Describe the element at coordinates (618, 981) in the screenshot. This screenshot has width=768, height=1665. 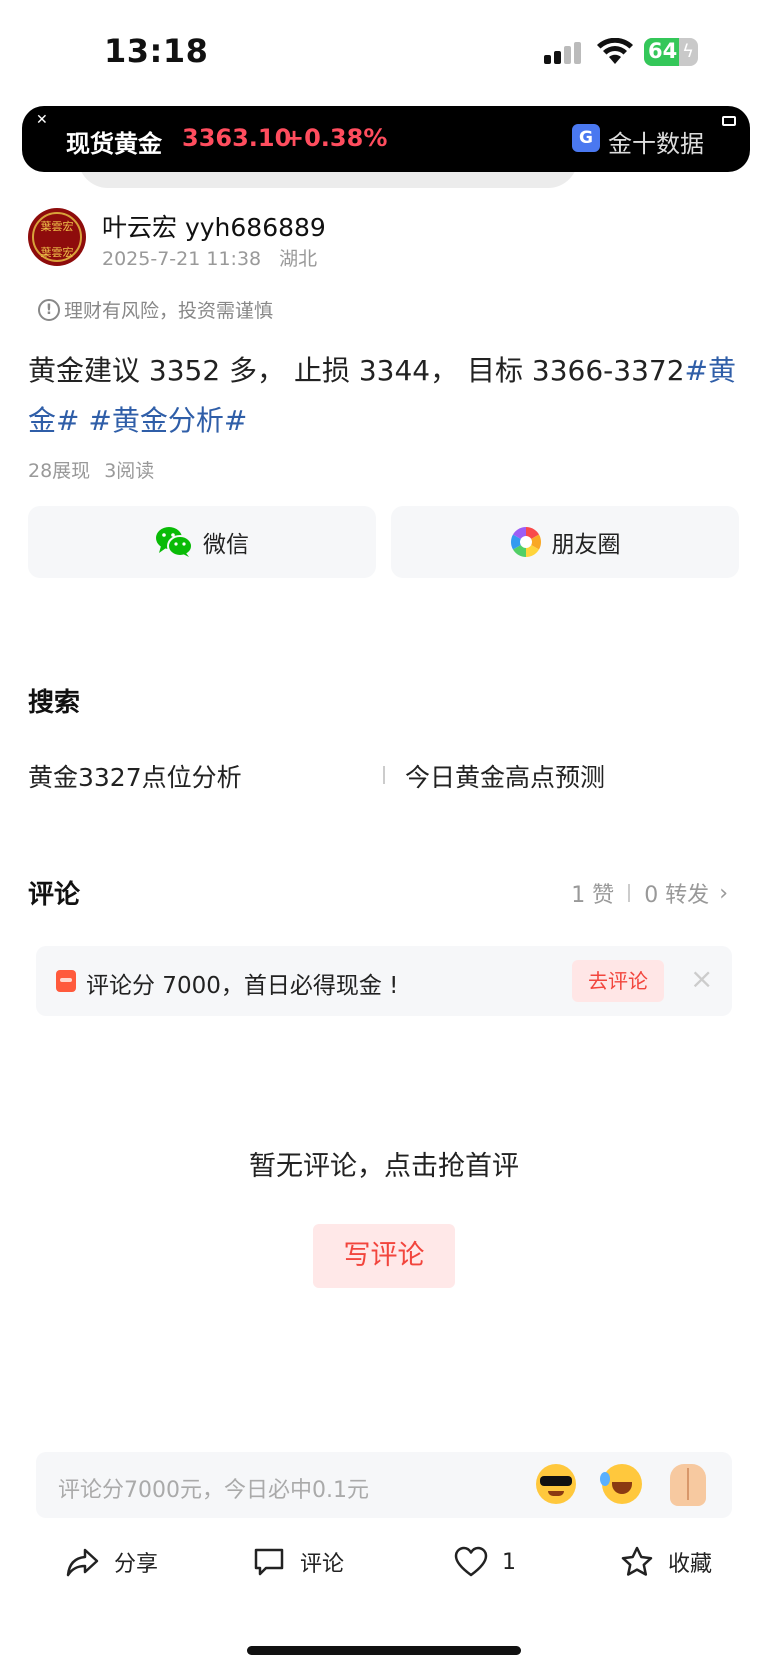
I see `go-comment-button: 去评论` at that location.